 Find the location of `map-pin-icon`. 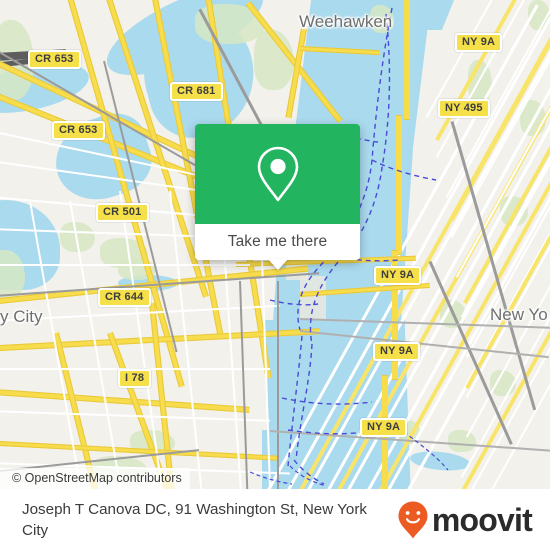

map-pin-icon is located at coordinates (277, 174).